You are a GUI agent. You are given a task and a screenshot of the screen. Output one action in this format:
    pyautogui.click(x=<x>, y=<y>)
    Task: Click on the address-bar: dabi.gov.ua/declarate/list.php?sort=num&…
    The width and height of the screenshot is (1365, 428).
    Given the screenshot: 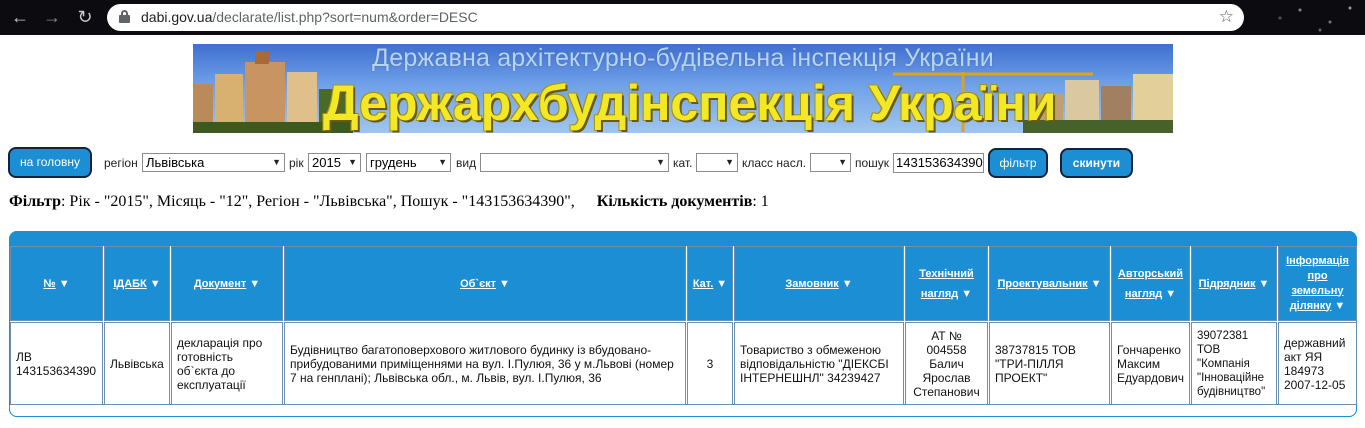 What is the action you would take?
    pyautogui.click(x=675, y=17)
    